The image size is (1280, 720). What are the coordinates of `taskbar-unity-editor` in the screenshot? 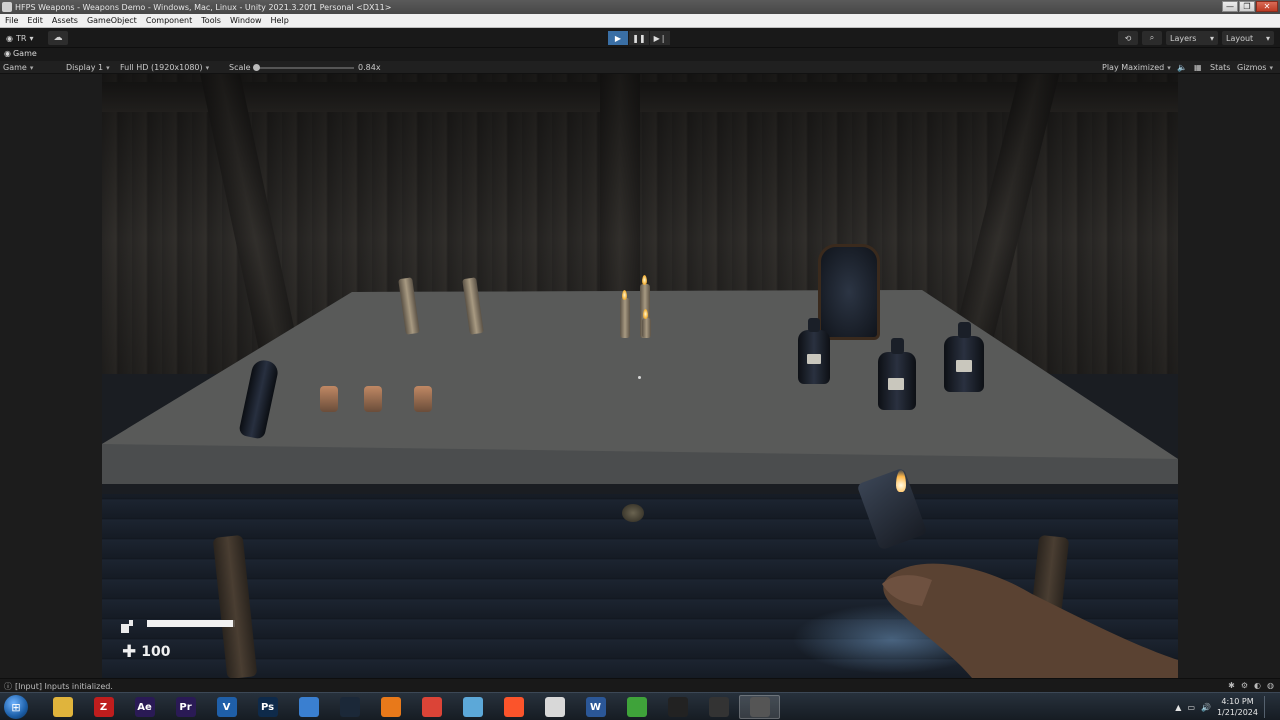 It's located at (759, 707).